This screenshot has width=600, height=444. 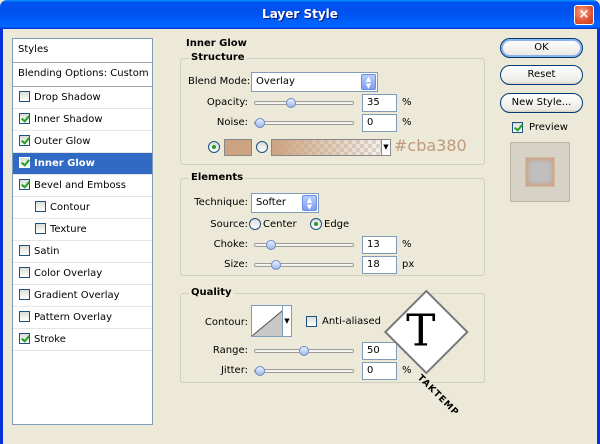 I want to click on solid-color-radio, so click(x=214, y=147).